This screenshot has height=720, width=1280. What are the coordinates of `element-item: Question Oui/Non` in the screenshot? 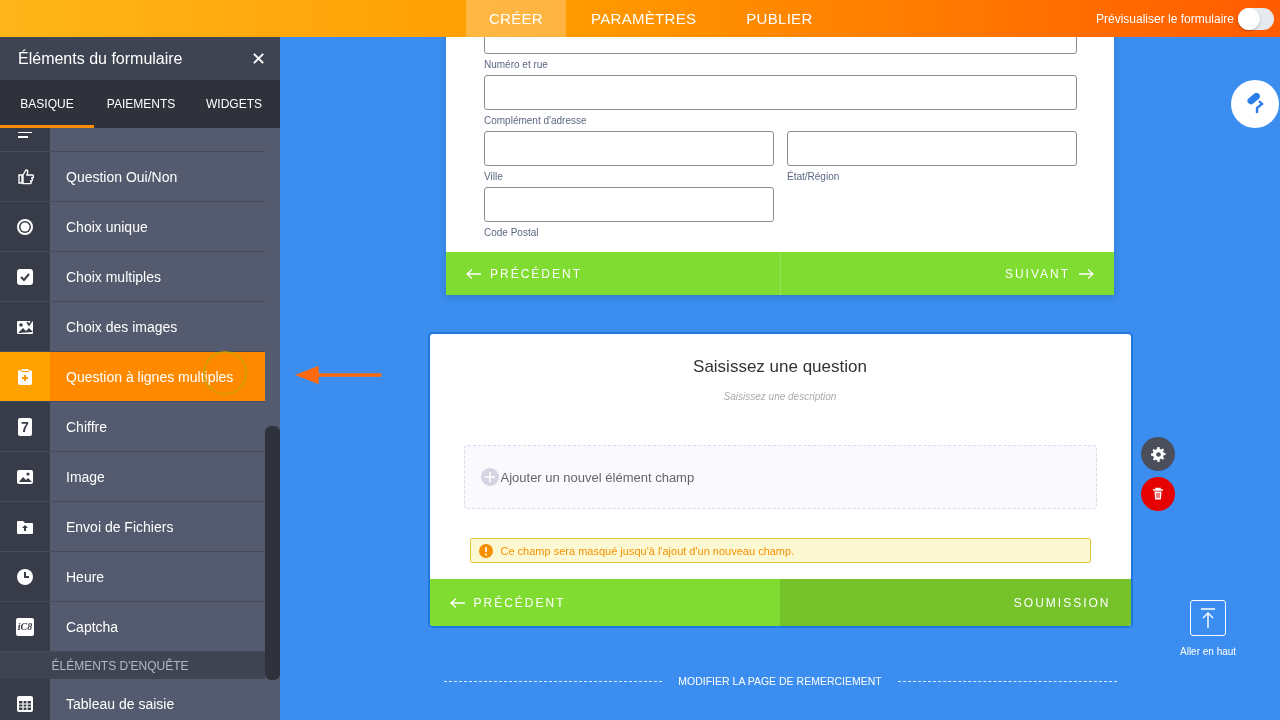 It's located at (132, 177).